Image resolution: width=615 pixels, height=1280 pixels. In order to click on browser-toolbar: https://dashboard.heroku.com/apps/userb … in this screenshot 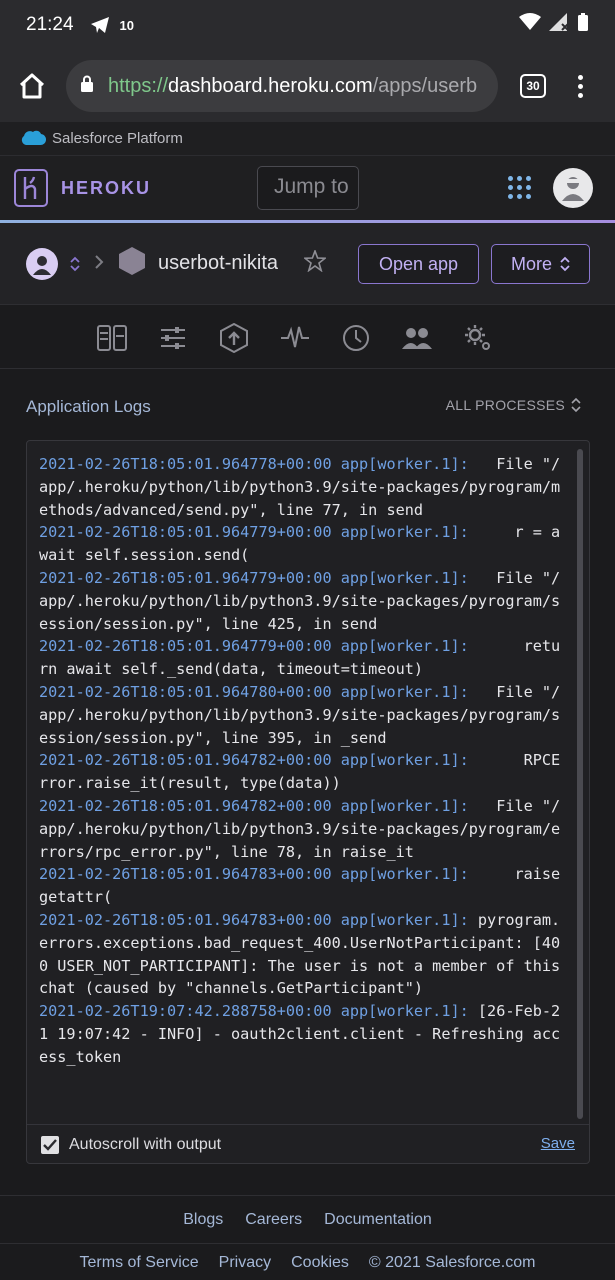, I will do `click(307, 86)`.